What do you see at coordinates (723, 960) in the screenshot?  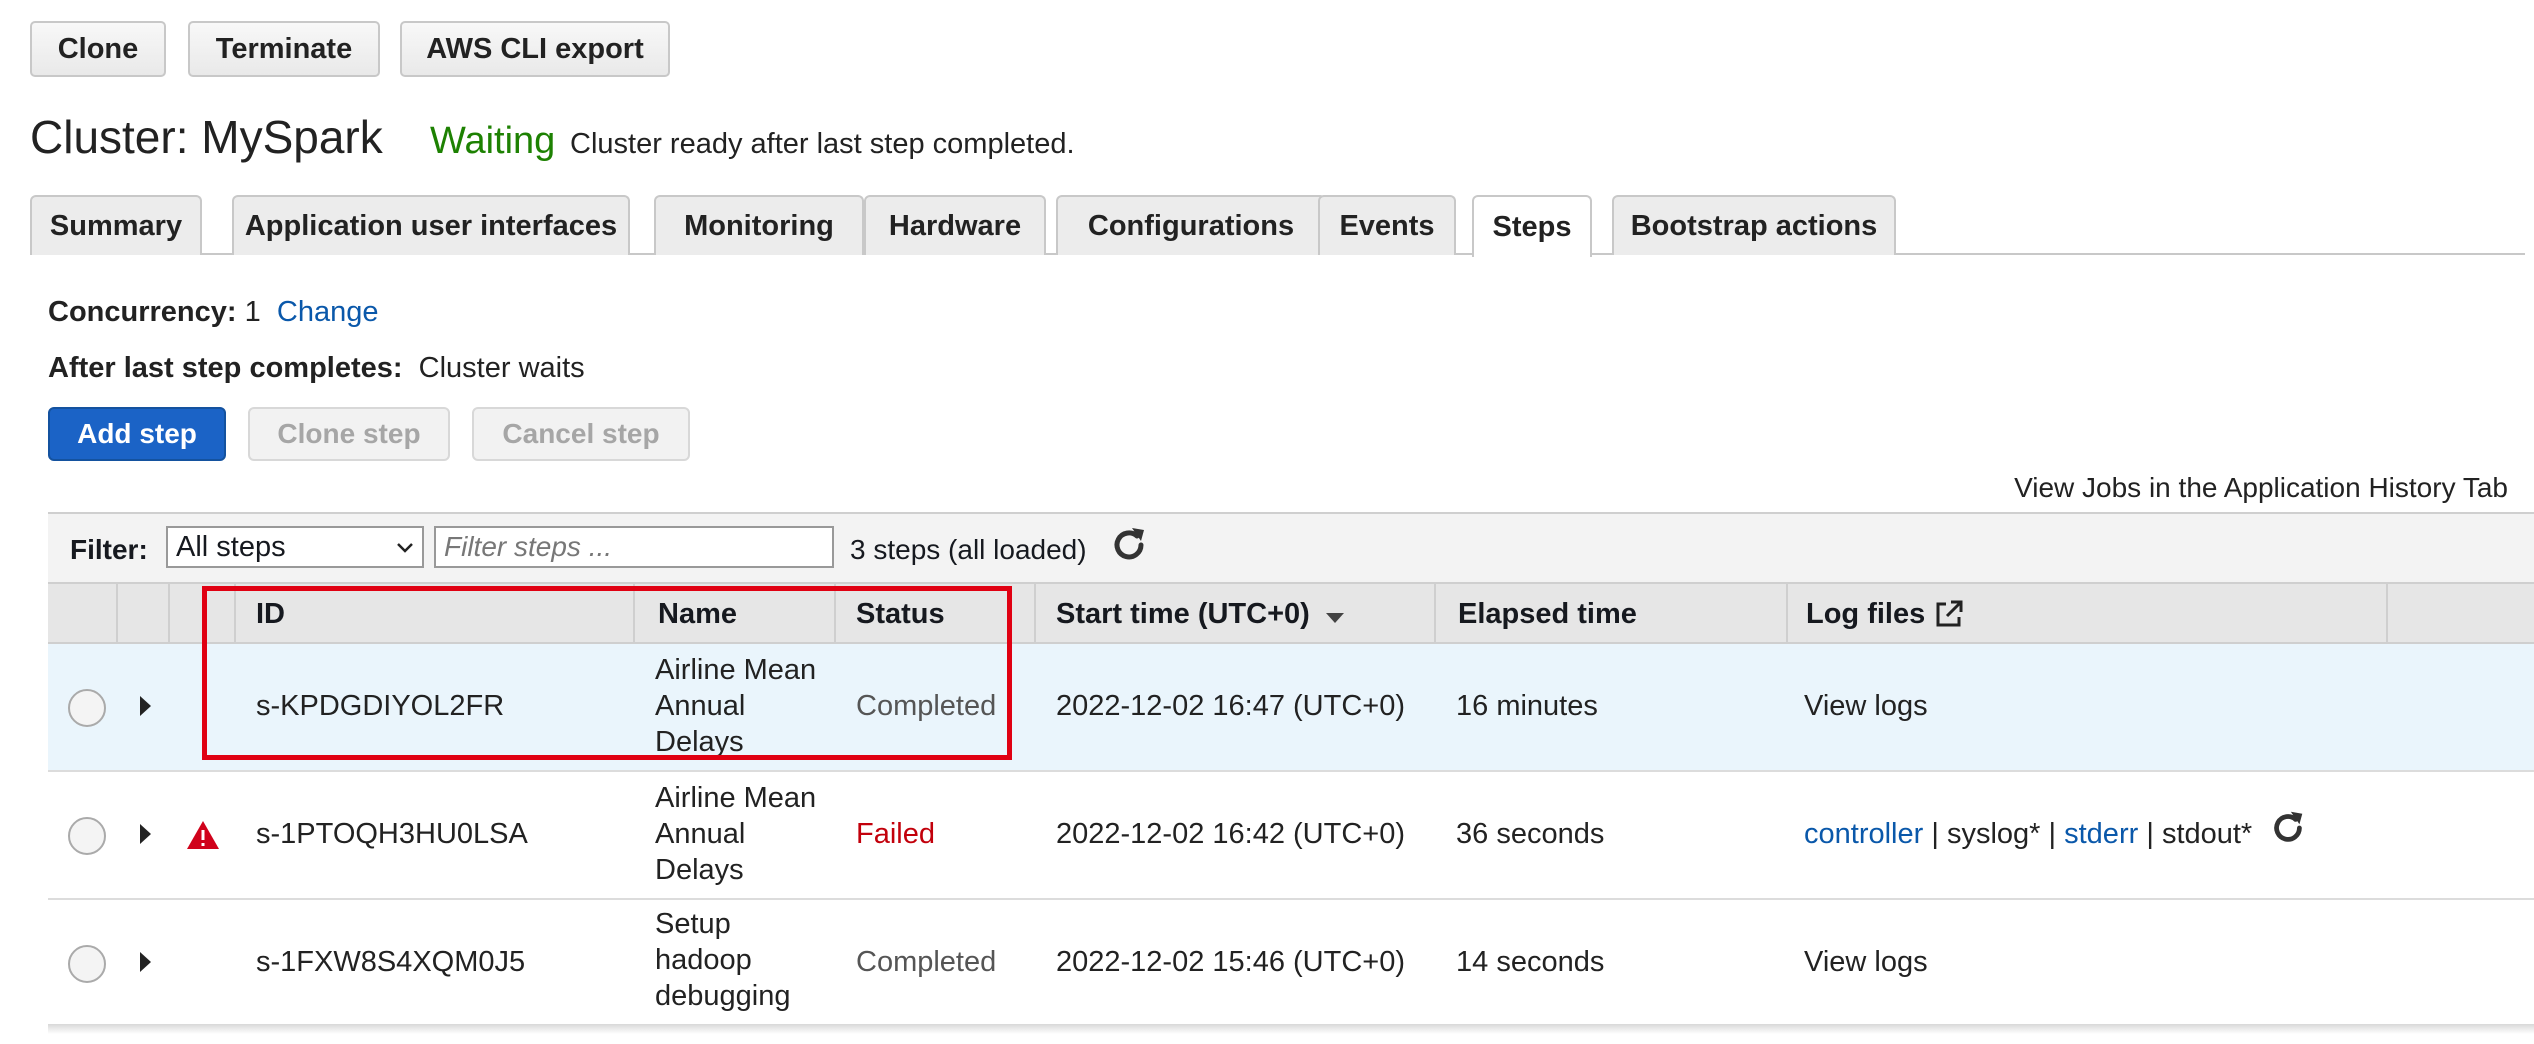 I see `step-name: Setup hadoop debugging` at bounding box center [723, 960].